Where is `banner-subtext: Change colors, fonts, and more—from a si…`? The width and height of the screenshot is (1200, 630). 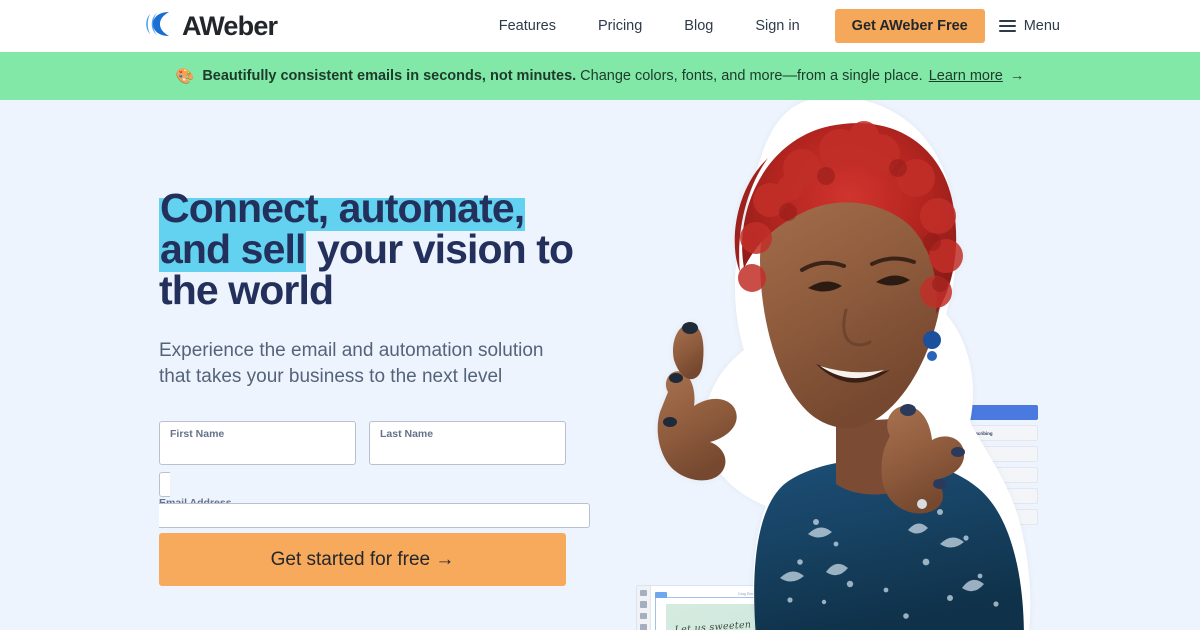
banner-subtext: Change colors, fonts, and more—from a si… is located at coordinates (751, 76).